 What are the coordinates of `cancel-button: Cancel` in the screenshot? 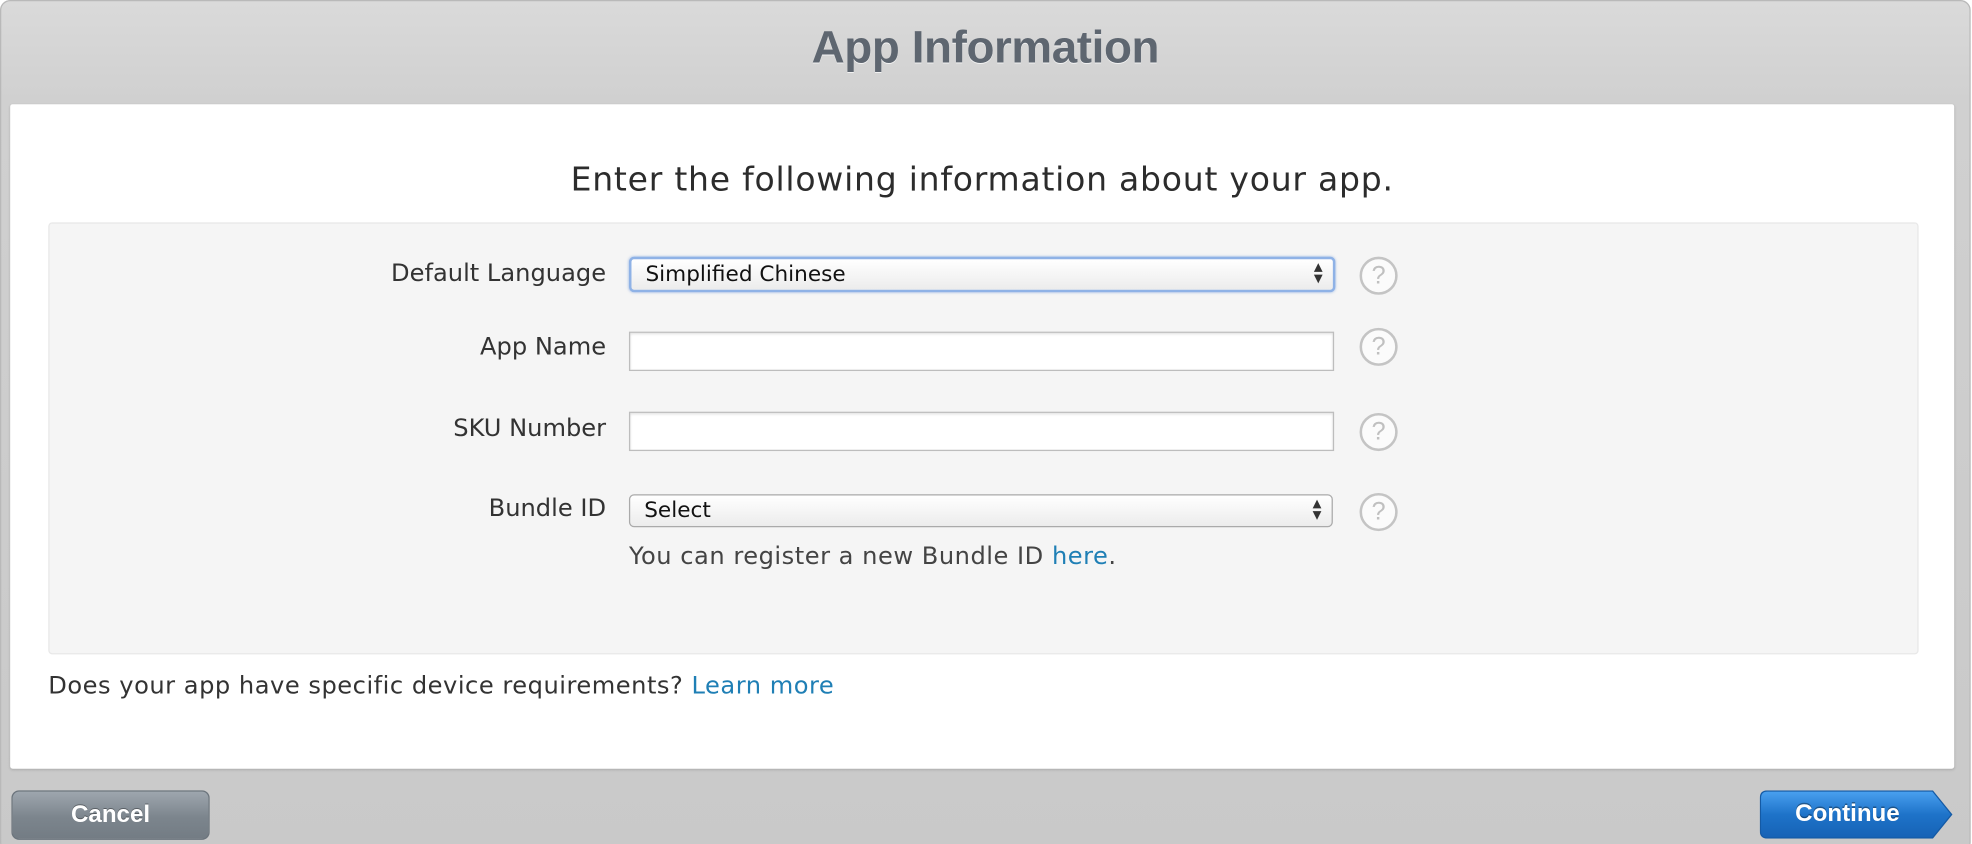 It's located at (110, 815).